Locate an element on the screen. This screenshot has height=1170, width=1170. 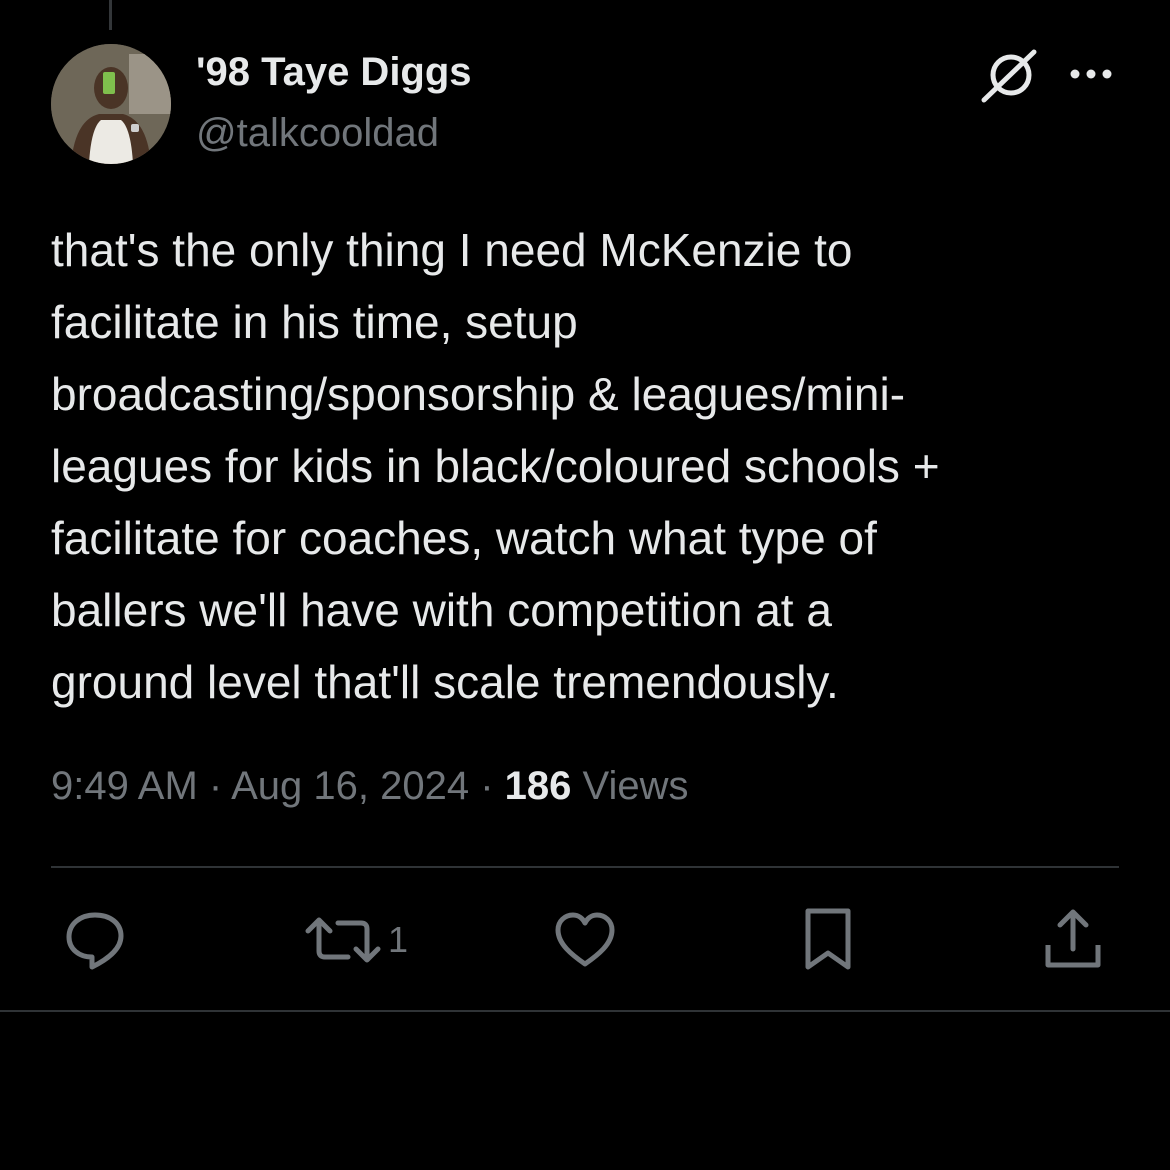
repost-button: 1 is located at coordinates (356, 940).